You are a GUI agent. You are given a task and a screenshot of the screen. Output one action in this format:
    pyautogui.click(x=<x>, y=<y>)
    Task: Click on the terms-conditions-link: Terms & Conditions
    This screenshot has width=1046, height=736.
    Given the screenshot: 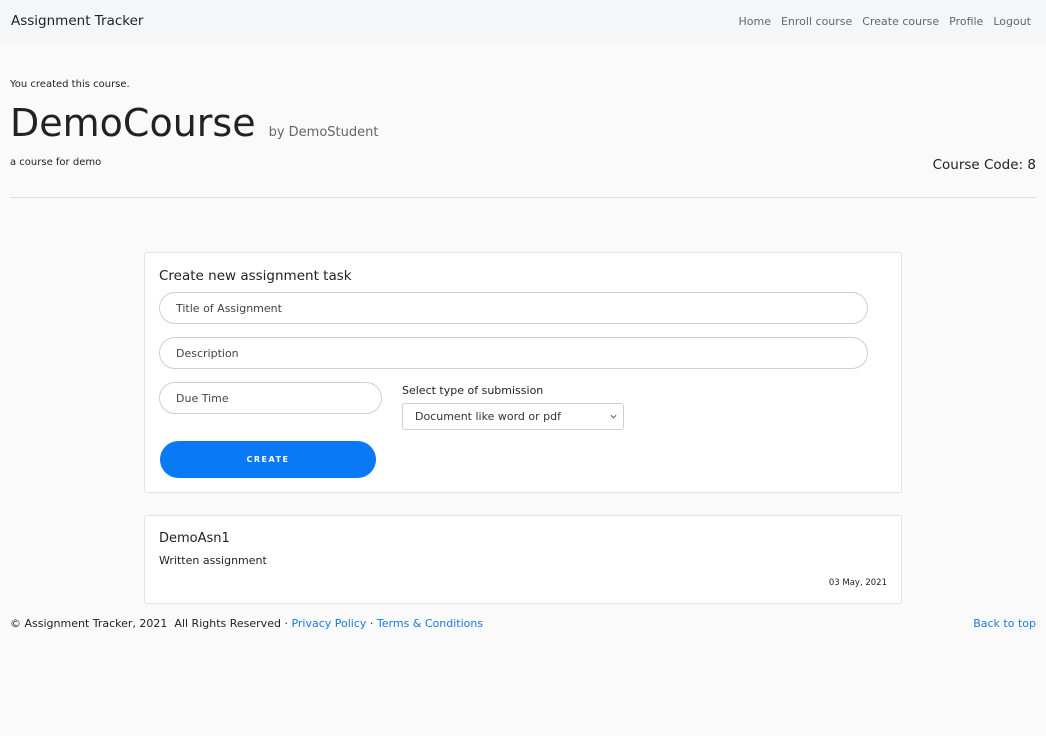 What is the action you would take?
    pyautogui.click(x=430, y=623)
    